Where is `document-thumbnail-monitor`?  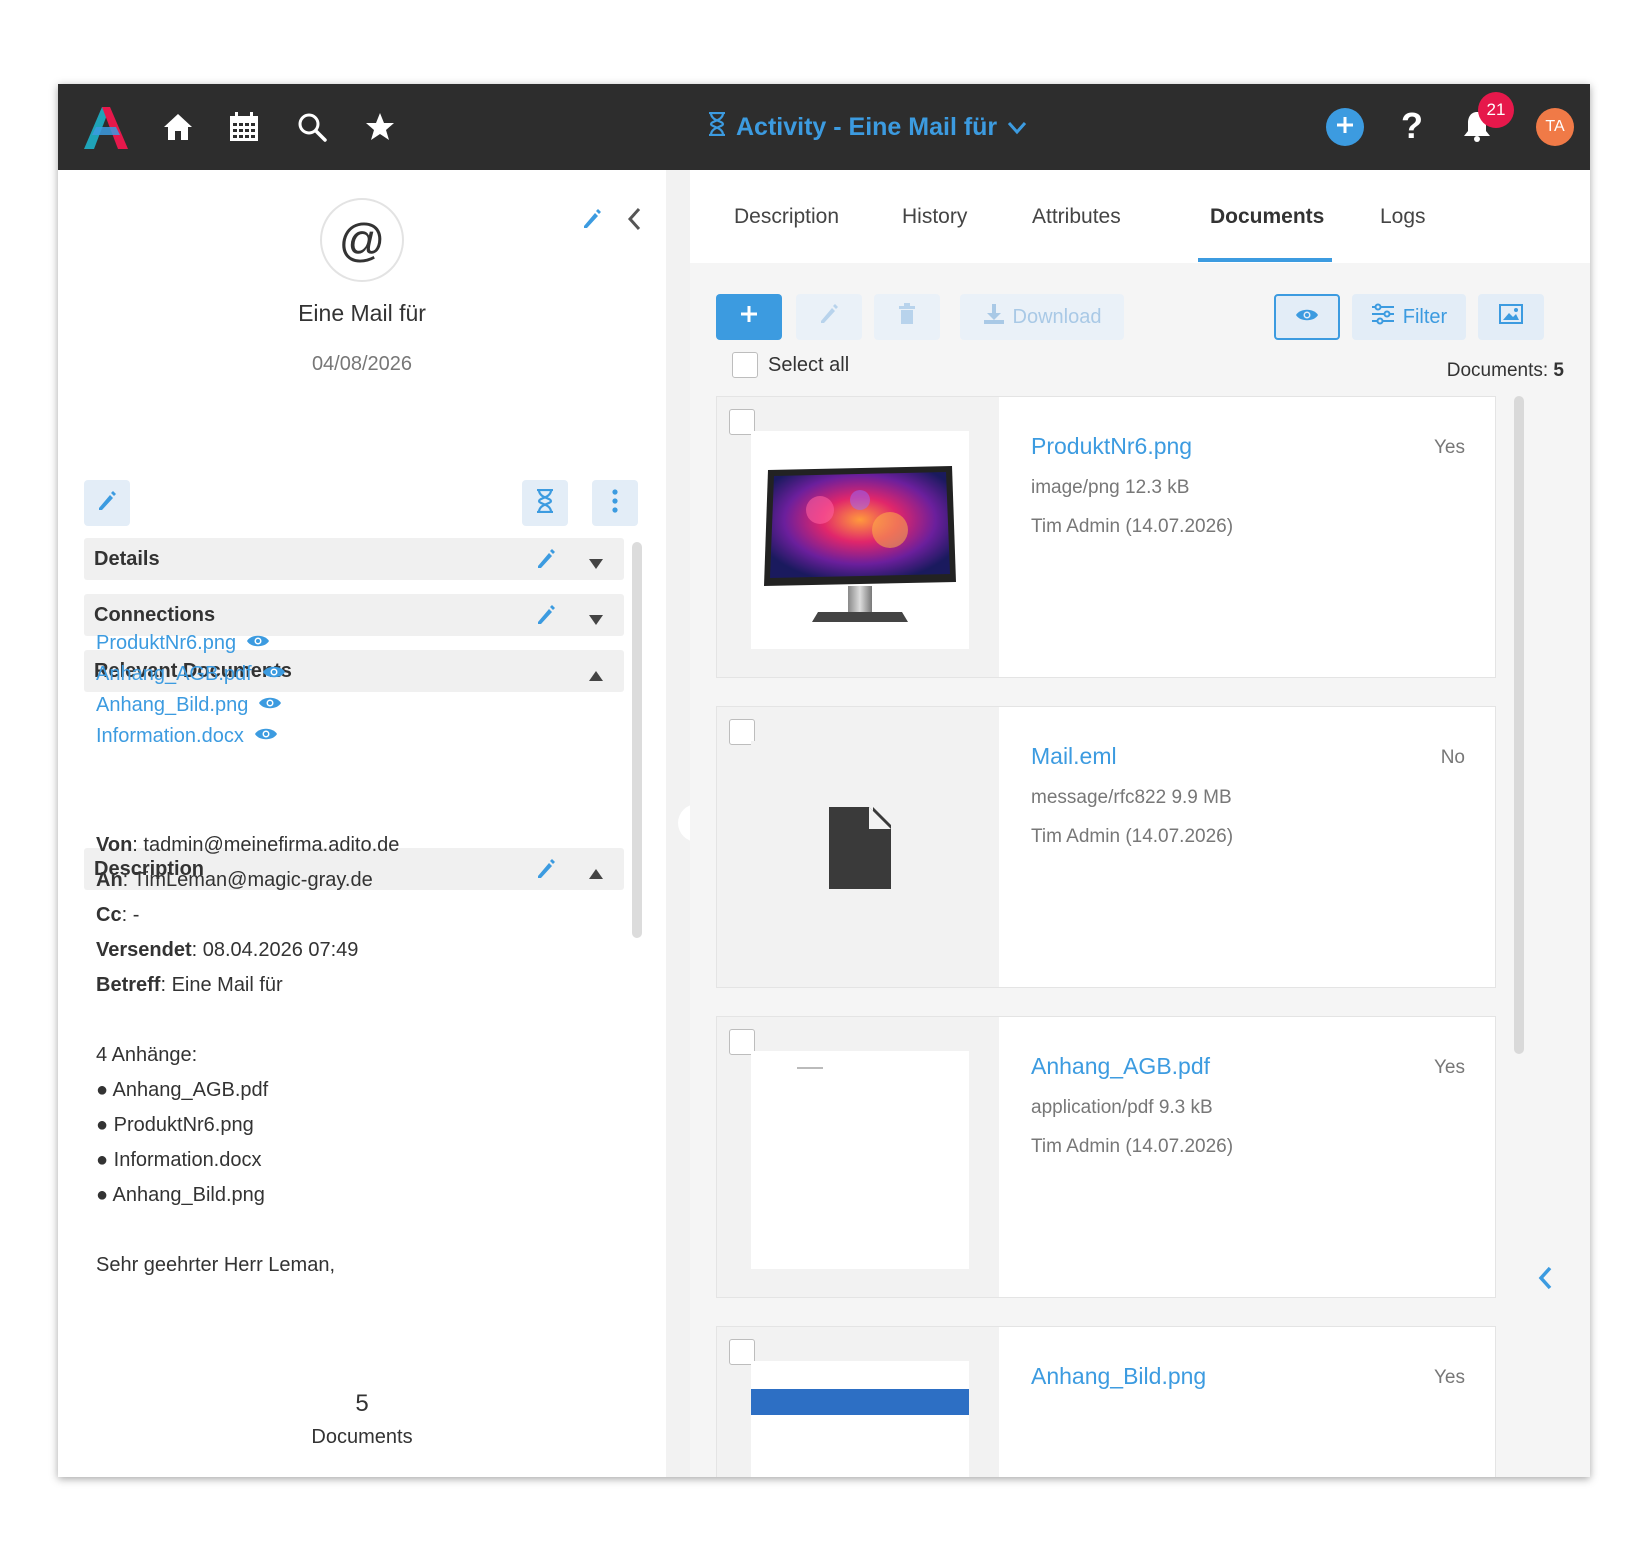 document-thumbnail-monitor is located at coordinates (860, 540).